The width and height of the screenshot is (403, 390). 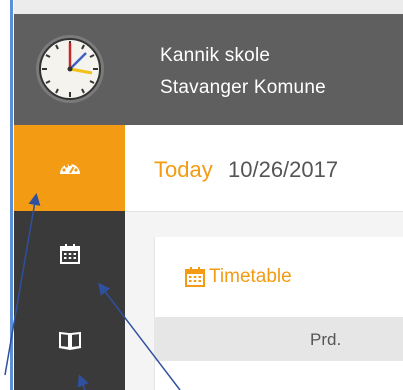 What do you see at coordinates (208, 7) in the screenshot?
I see `top-strip` at bounding box center [208, 7].